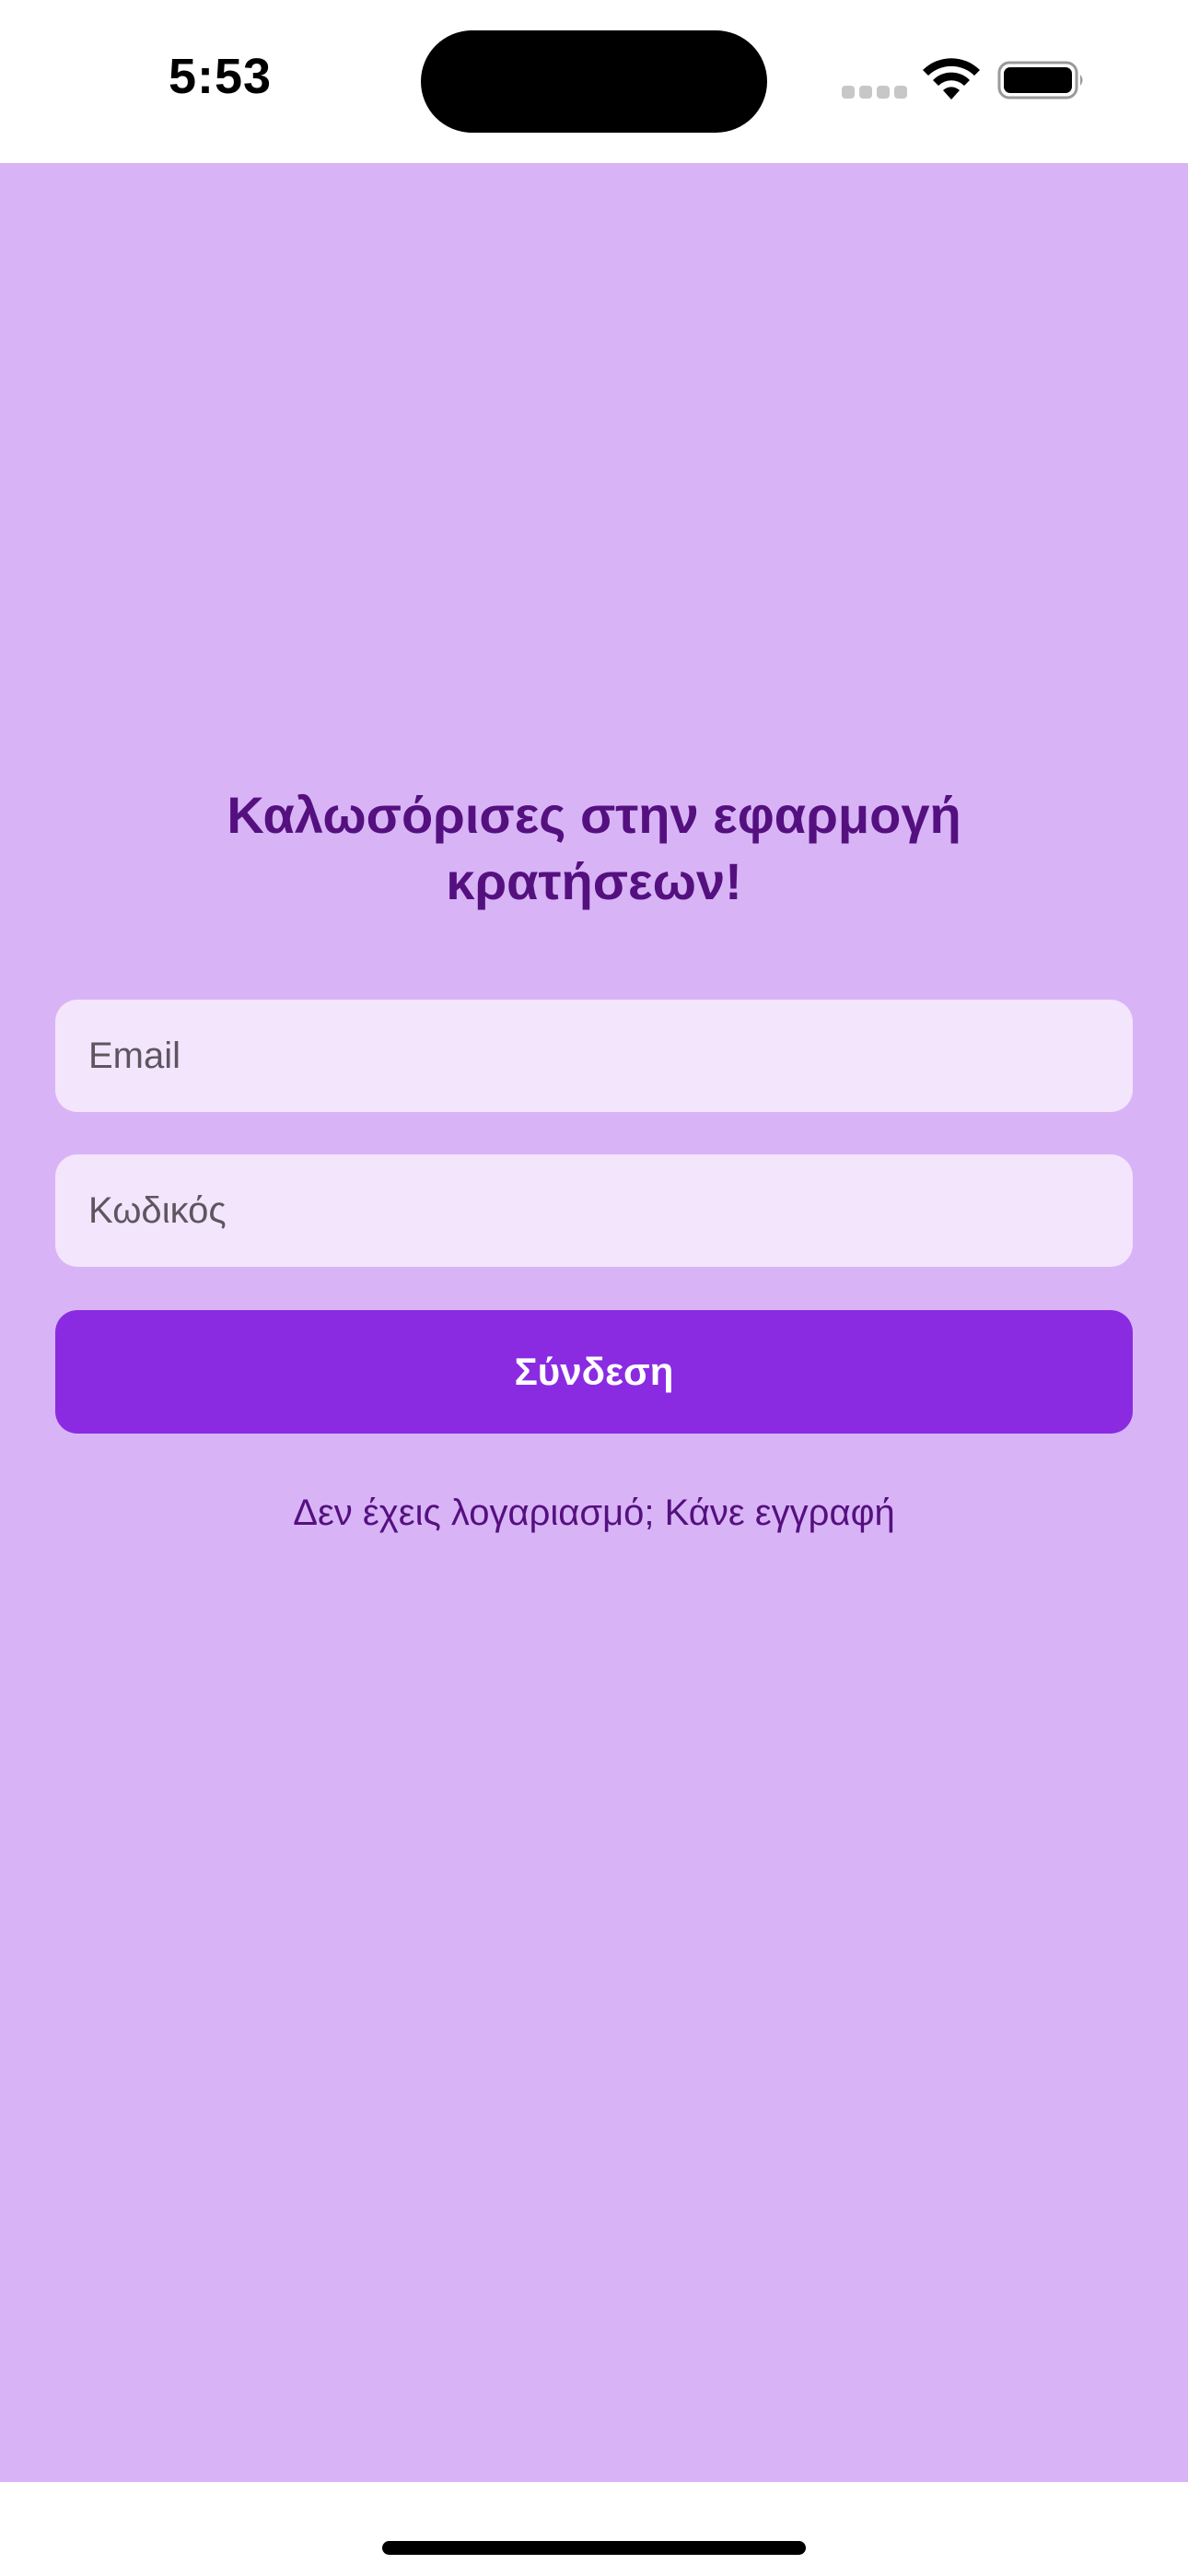 The width and height of the screenshot is (1188, 2576). I want to click on battery-icon, so click(1040, 80).